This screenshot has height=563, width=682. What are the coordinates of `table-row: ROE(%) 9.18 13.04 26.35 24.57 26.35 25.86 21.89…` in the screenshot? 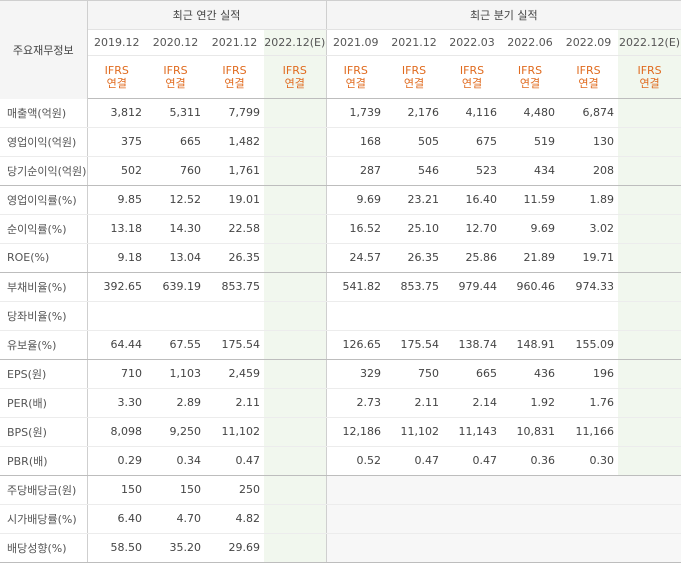 It's located at (341, 258).